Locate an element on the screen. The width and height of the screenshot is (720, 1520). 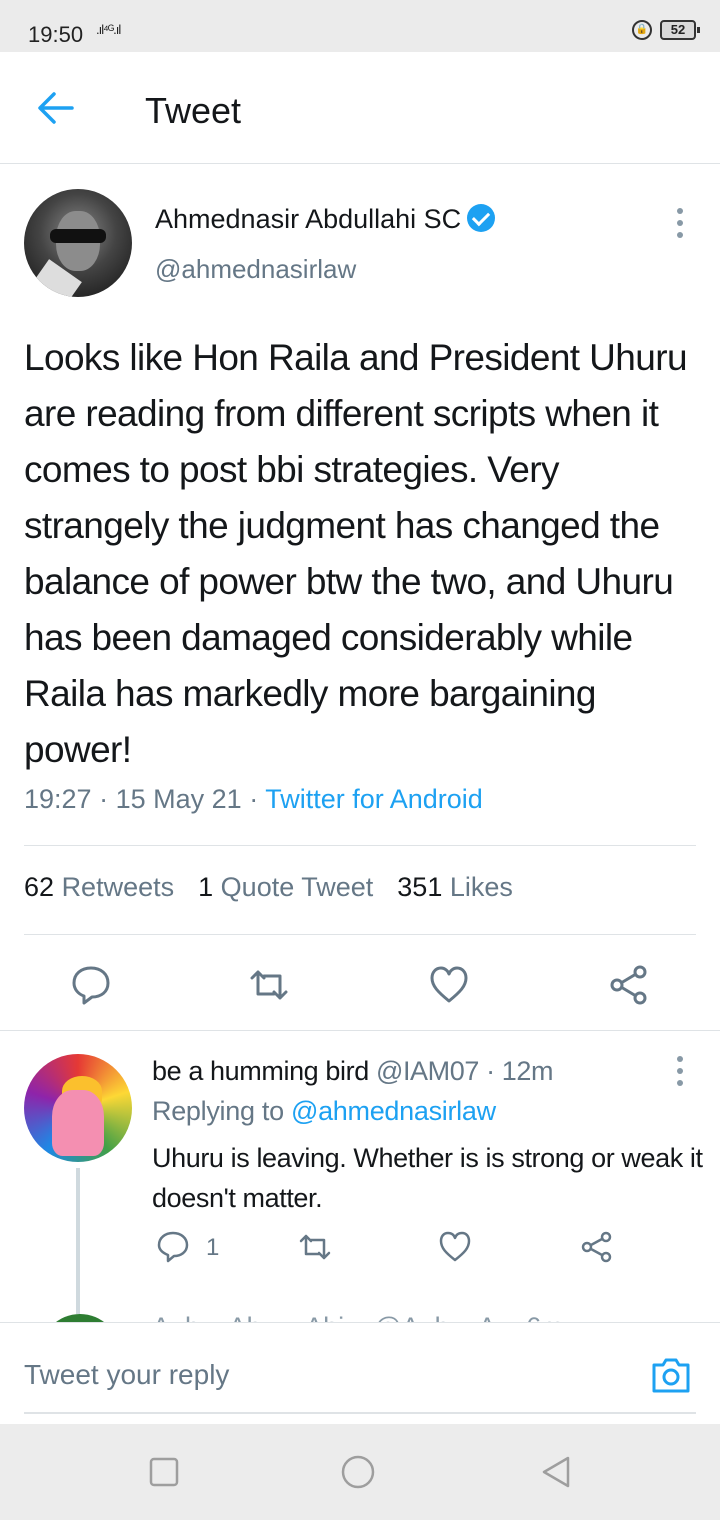
tweet-actions is located at coordinates (360, 984).